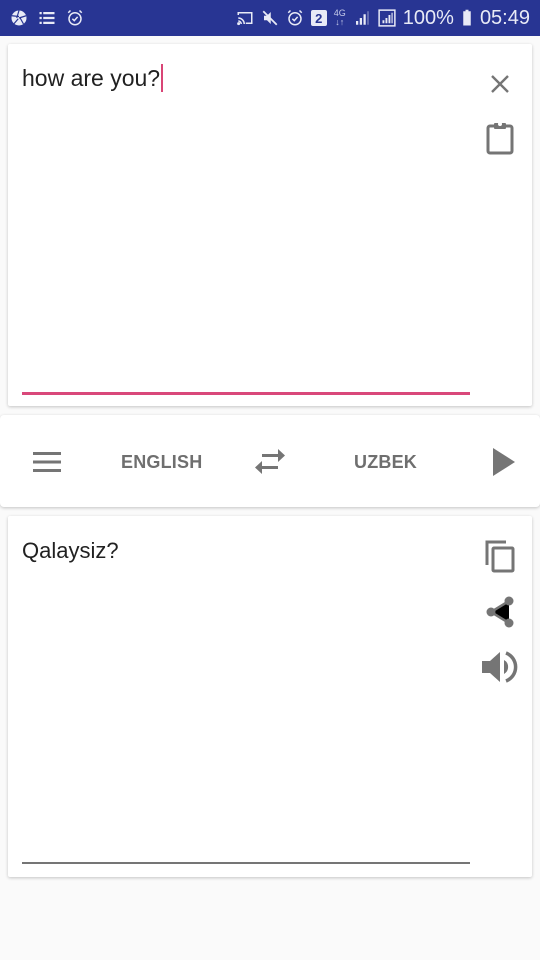  I want to click on alarm-check-icon, so click(75, 18).